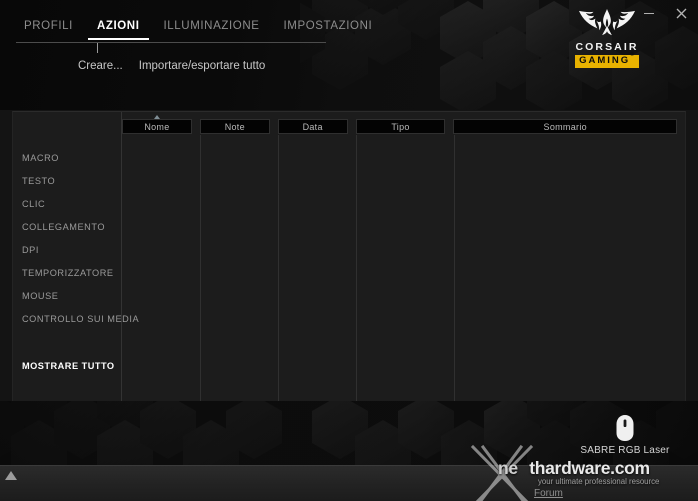 The image size is (698, 501). Describe the element at coordinates (633, 54) in the screenshot. I see `logo-registered-mark: ®` at that location.